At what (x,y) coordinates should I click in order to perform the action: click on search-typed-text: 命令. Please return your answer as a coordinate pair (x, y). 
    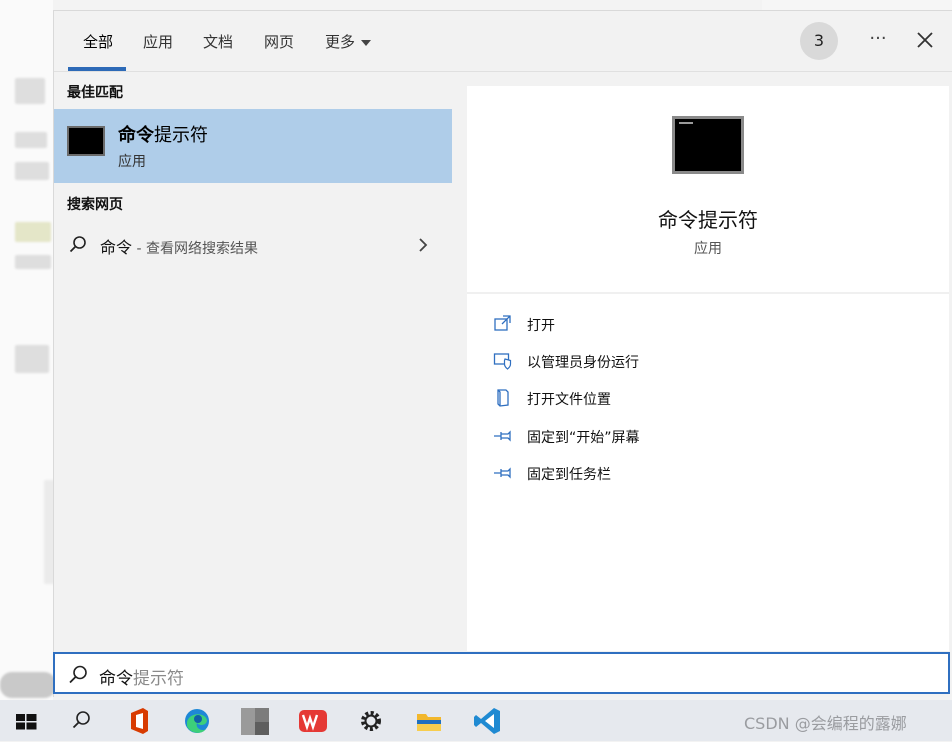
    Looking at the image, I should click on (116, 679).